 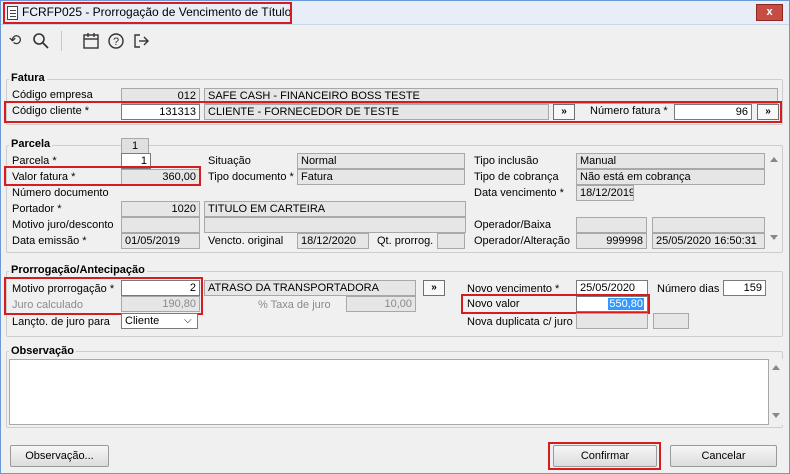 What do you see at coordinates (513, 225) in the screenshot?
I see `operador-baixa-label: Operador/Baixa` at bounding box center [513, 225].